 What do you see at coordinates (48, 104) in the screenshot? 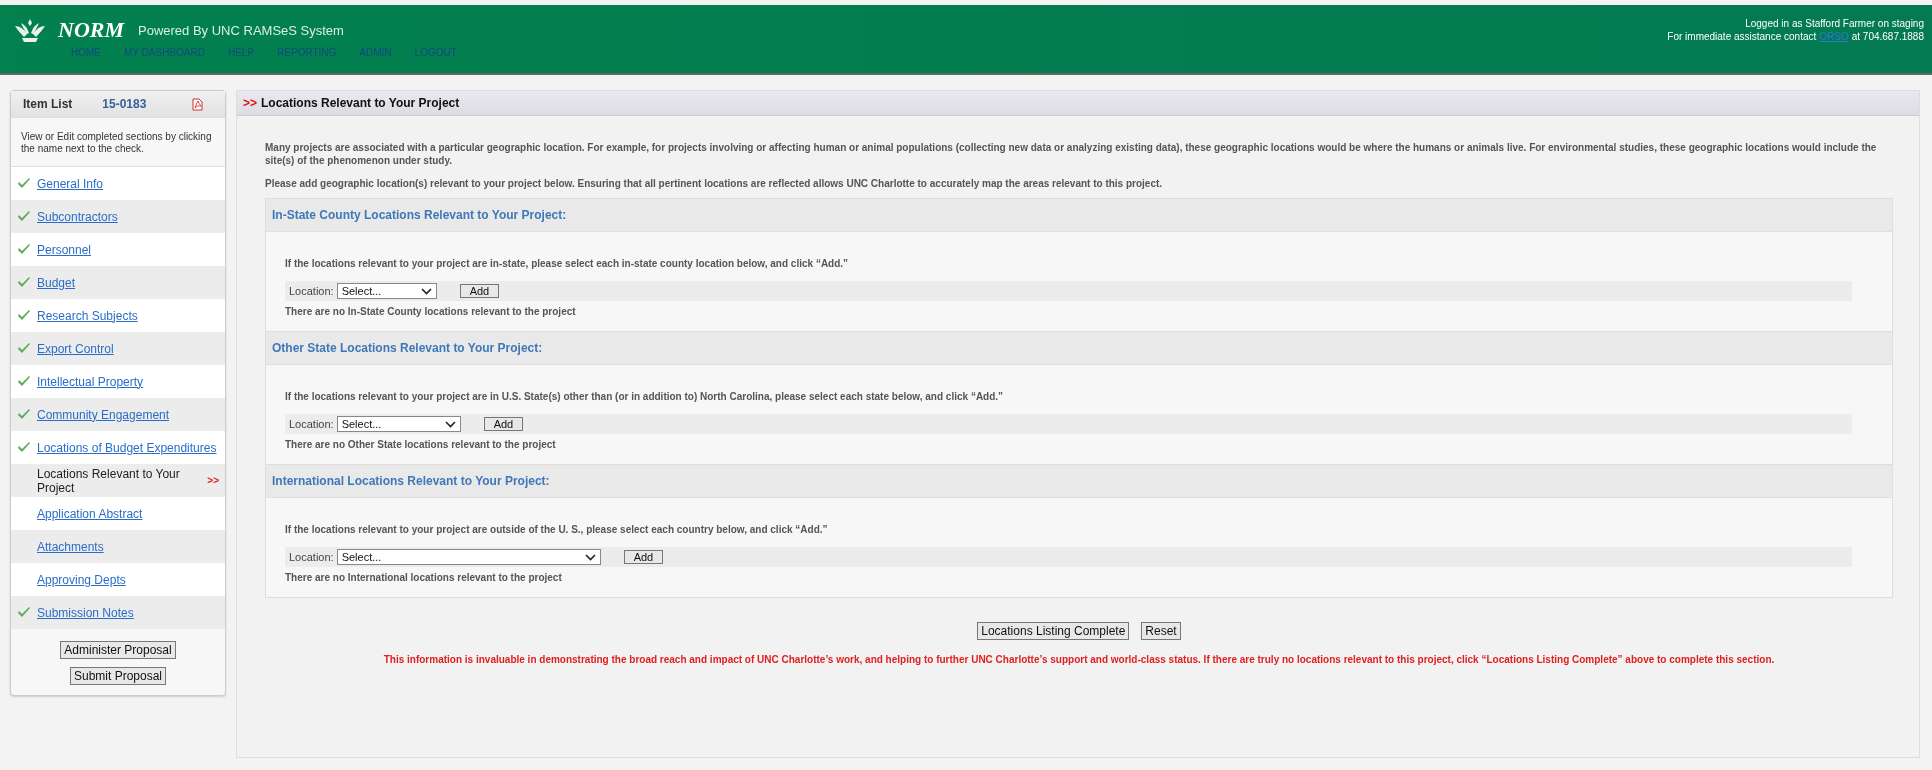
I see `panel-title: Item List` at bounding box center [48, 104].